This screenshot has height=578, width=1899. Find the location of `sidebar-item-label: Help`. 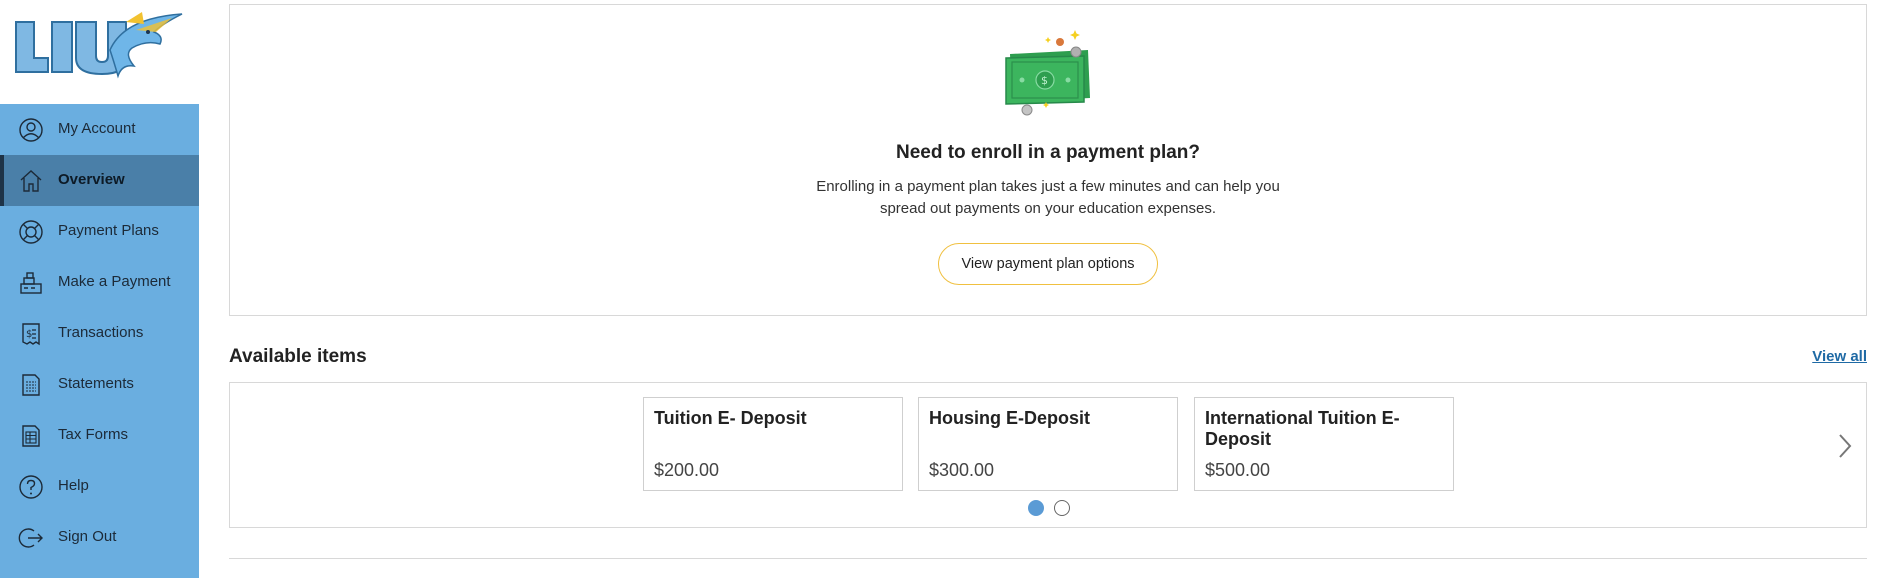

sidebar-item-label: Help is located at coordinates (73, 485).